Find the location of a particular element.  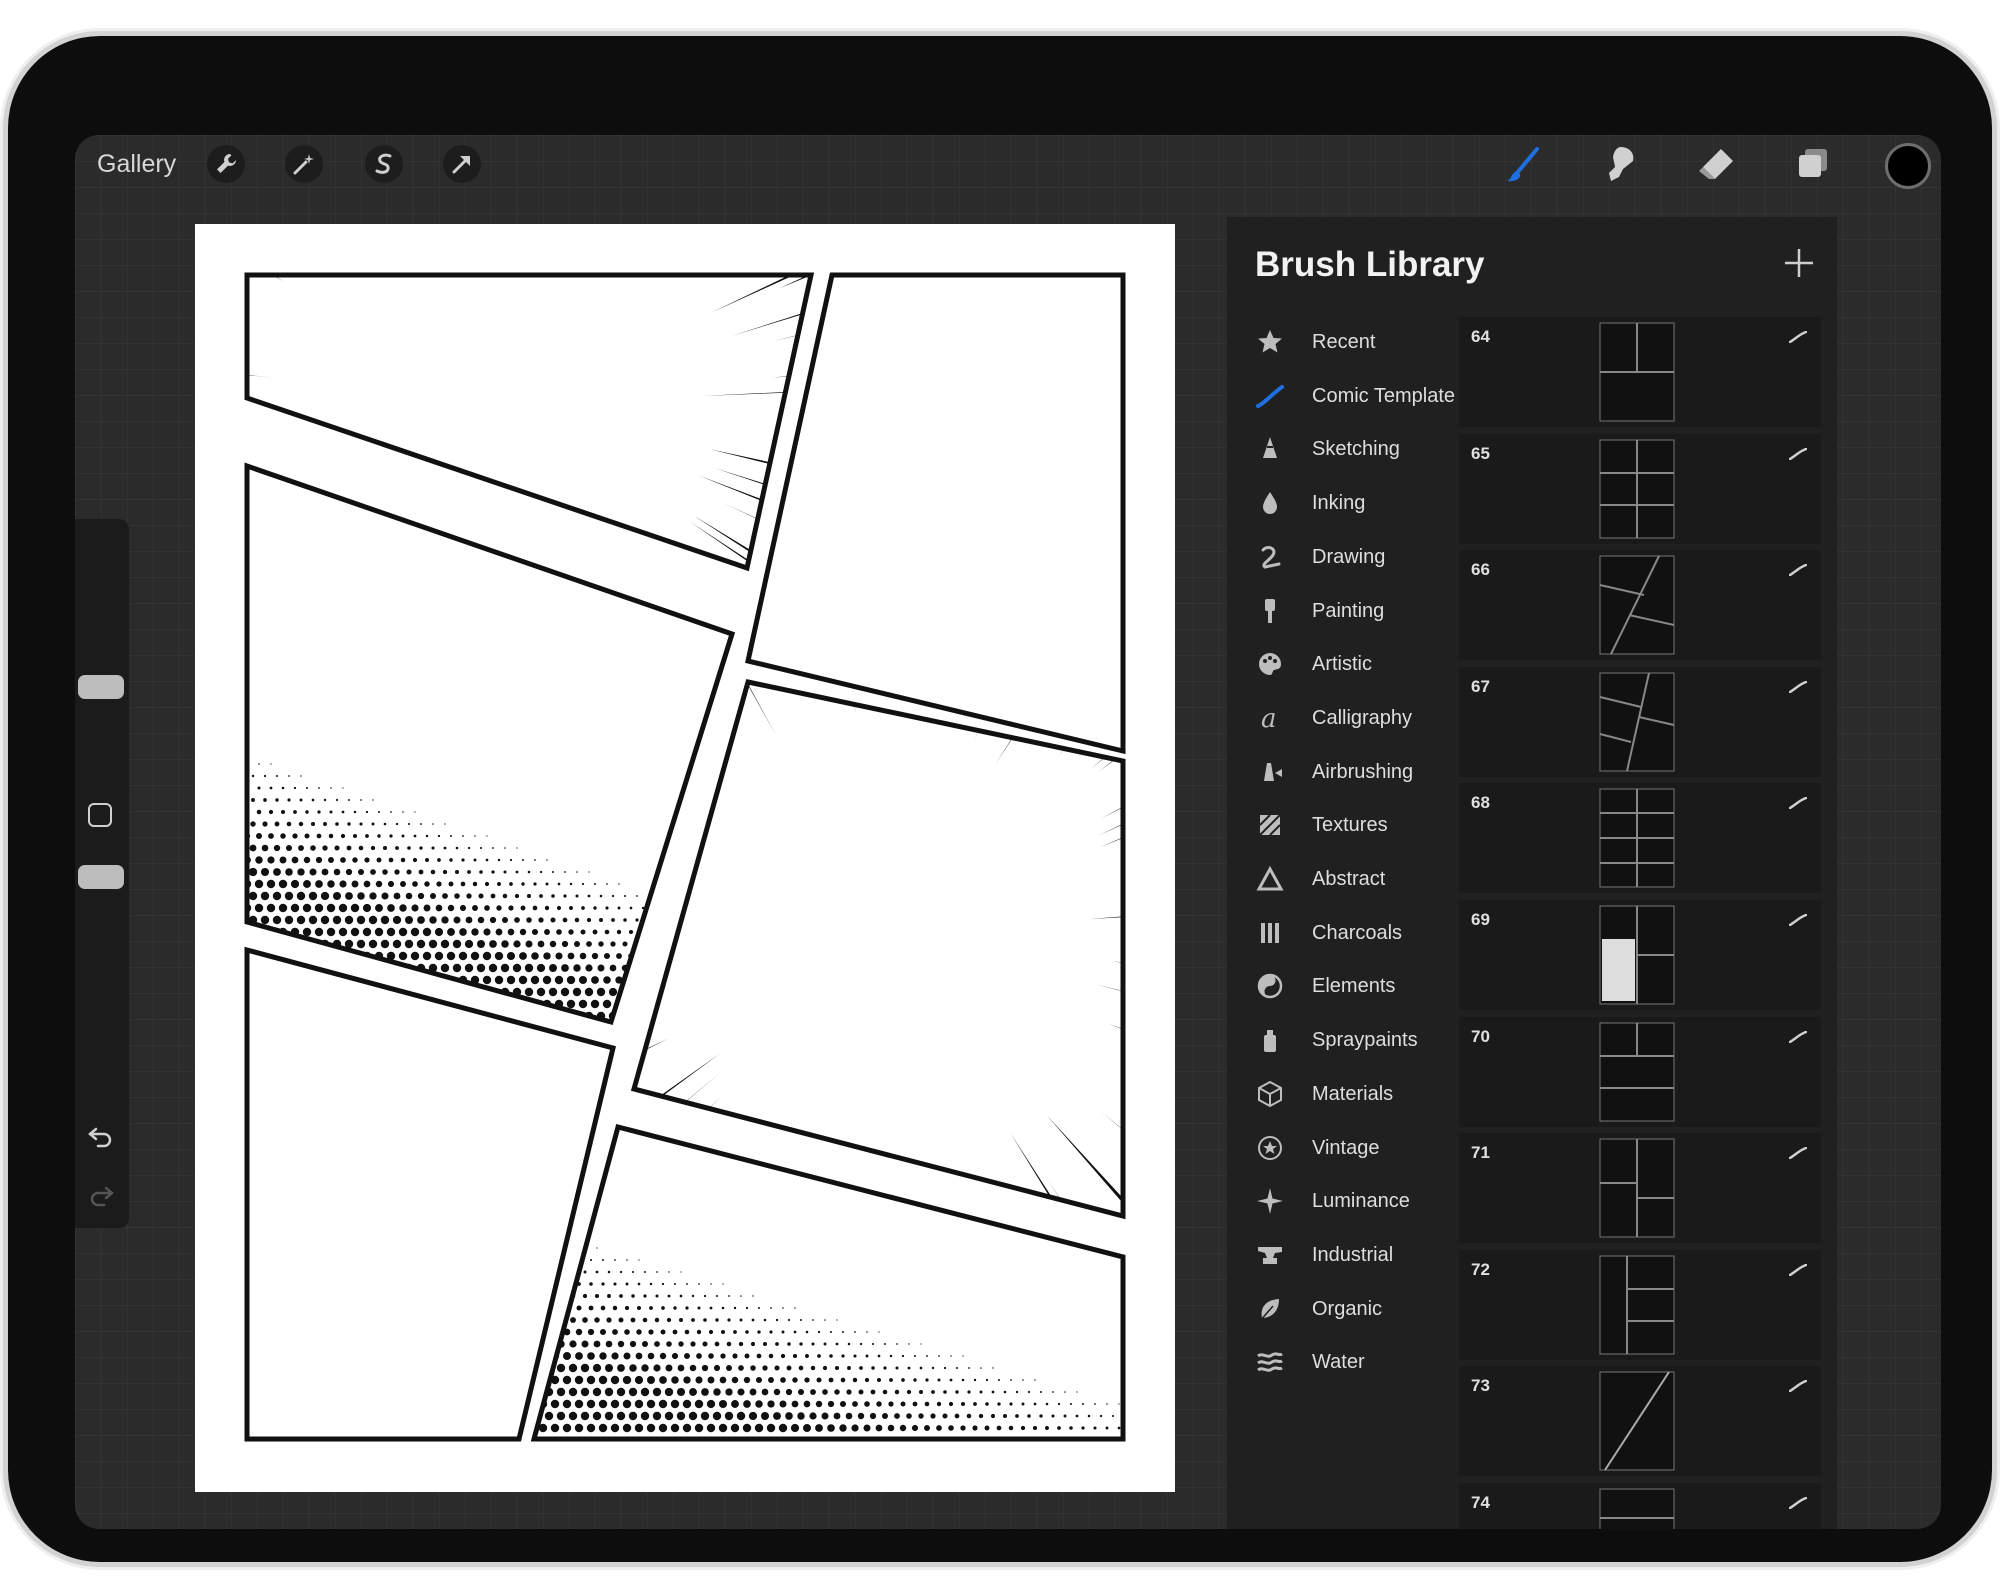

category-sketching: Sketching is located at coordinates (1343, 449).